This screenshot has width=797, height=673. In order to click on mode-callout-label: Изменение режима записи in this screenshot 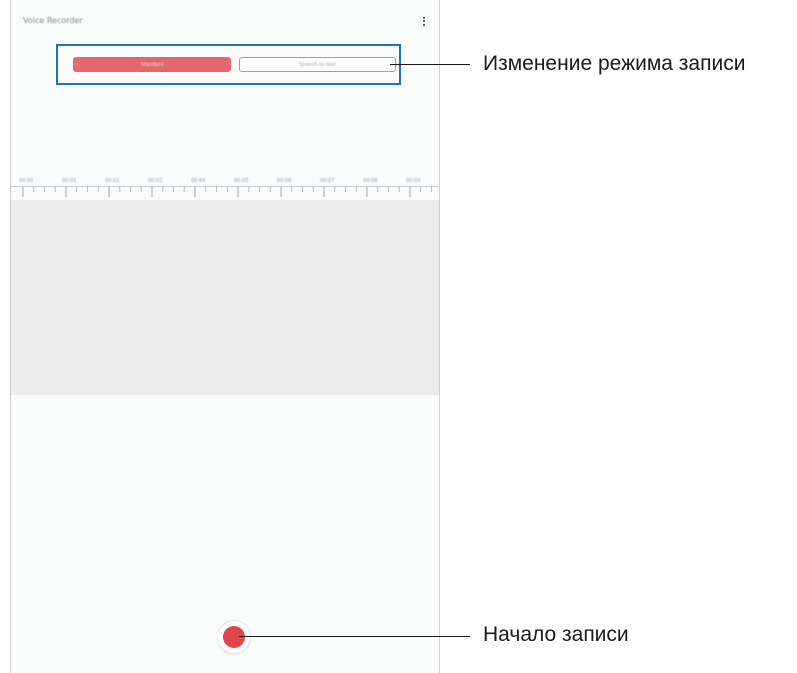, I will do `click(614, 63)`.